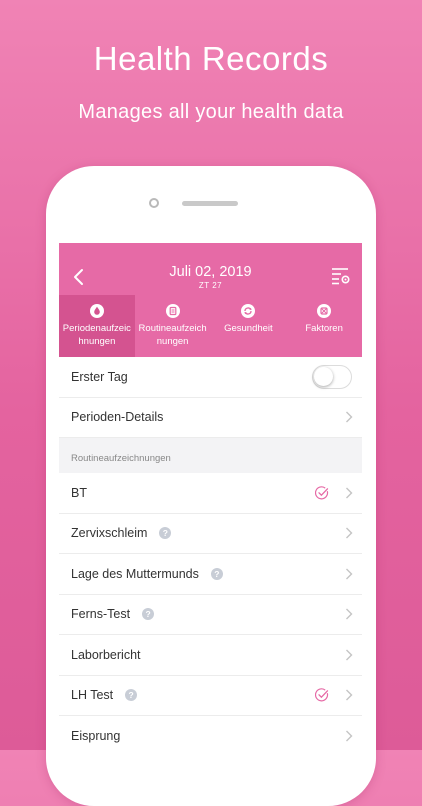  Describe the element at coordinates (210, 285) in the screenshot. I see `cycle-day-label: ZT 27` at that location.